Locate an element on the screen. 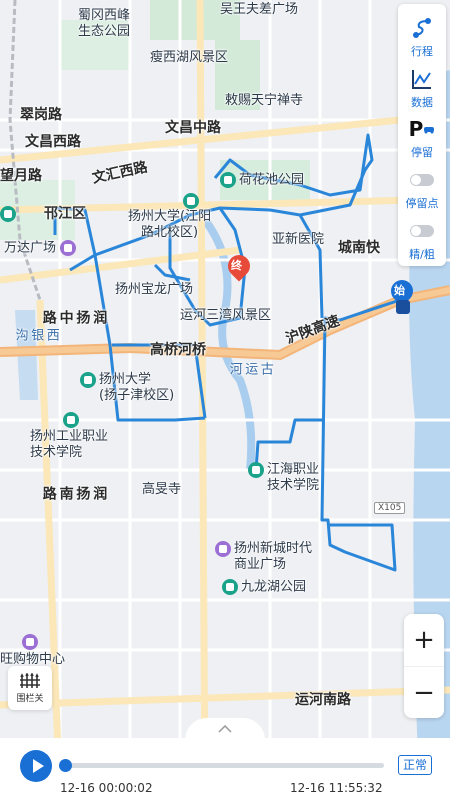 This screenshot has width=450, height=800. right-toolbar: 行程 数据 P 停留 停留点 精/粗 is located at coordinates (422, 135).